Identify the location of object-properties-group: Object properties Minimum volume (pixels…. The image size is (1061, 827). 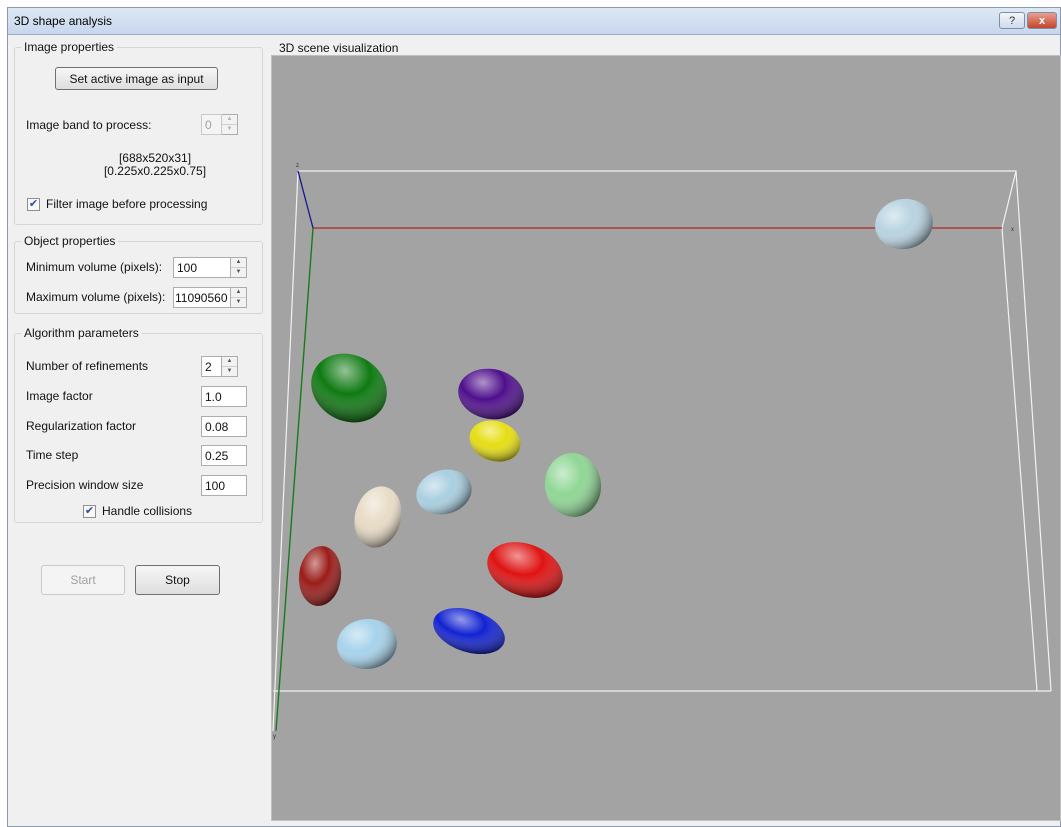
(138, 274).